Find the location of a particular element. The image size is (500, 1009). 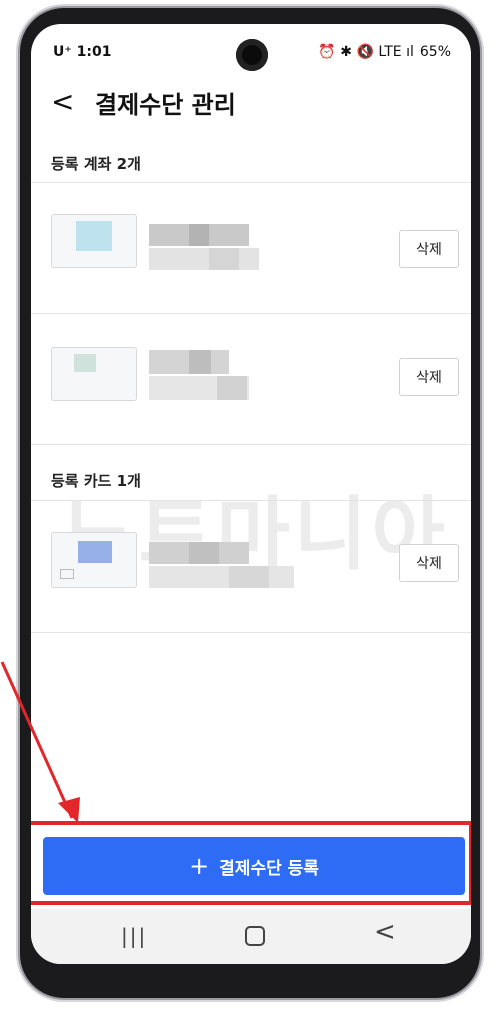

navigation-bar: ||| < is located at coordinates (251, 936).